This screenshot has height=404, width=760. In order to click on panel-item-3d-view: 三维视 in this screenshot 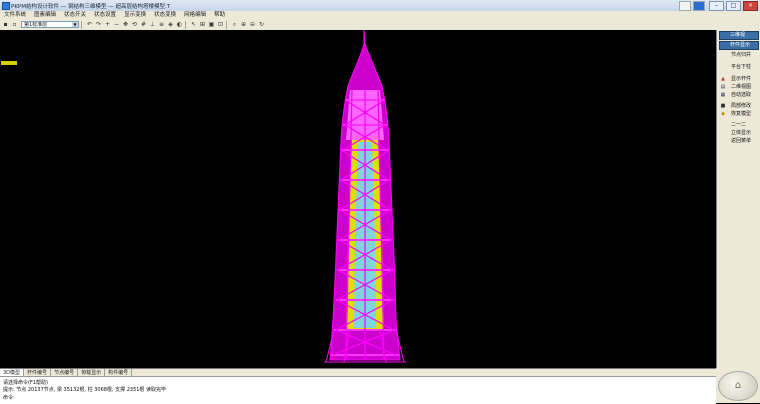, I will do `click(739, 35)`.